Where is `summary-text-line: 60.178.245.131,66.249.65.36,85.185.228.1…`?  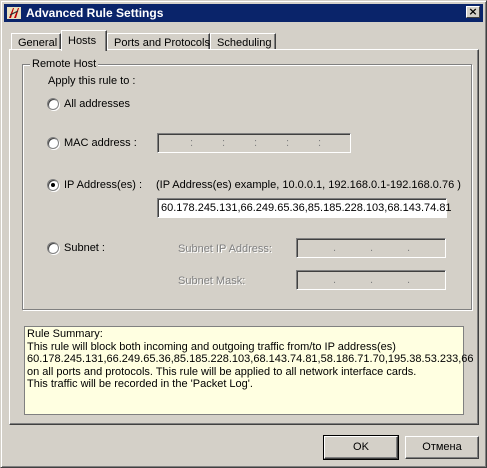 summary-text-line: 60.178.245.131,66.249.65.36,85.185.228.1… is located at coordinates (250, 359).